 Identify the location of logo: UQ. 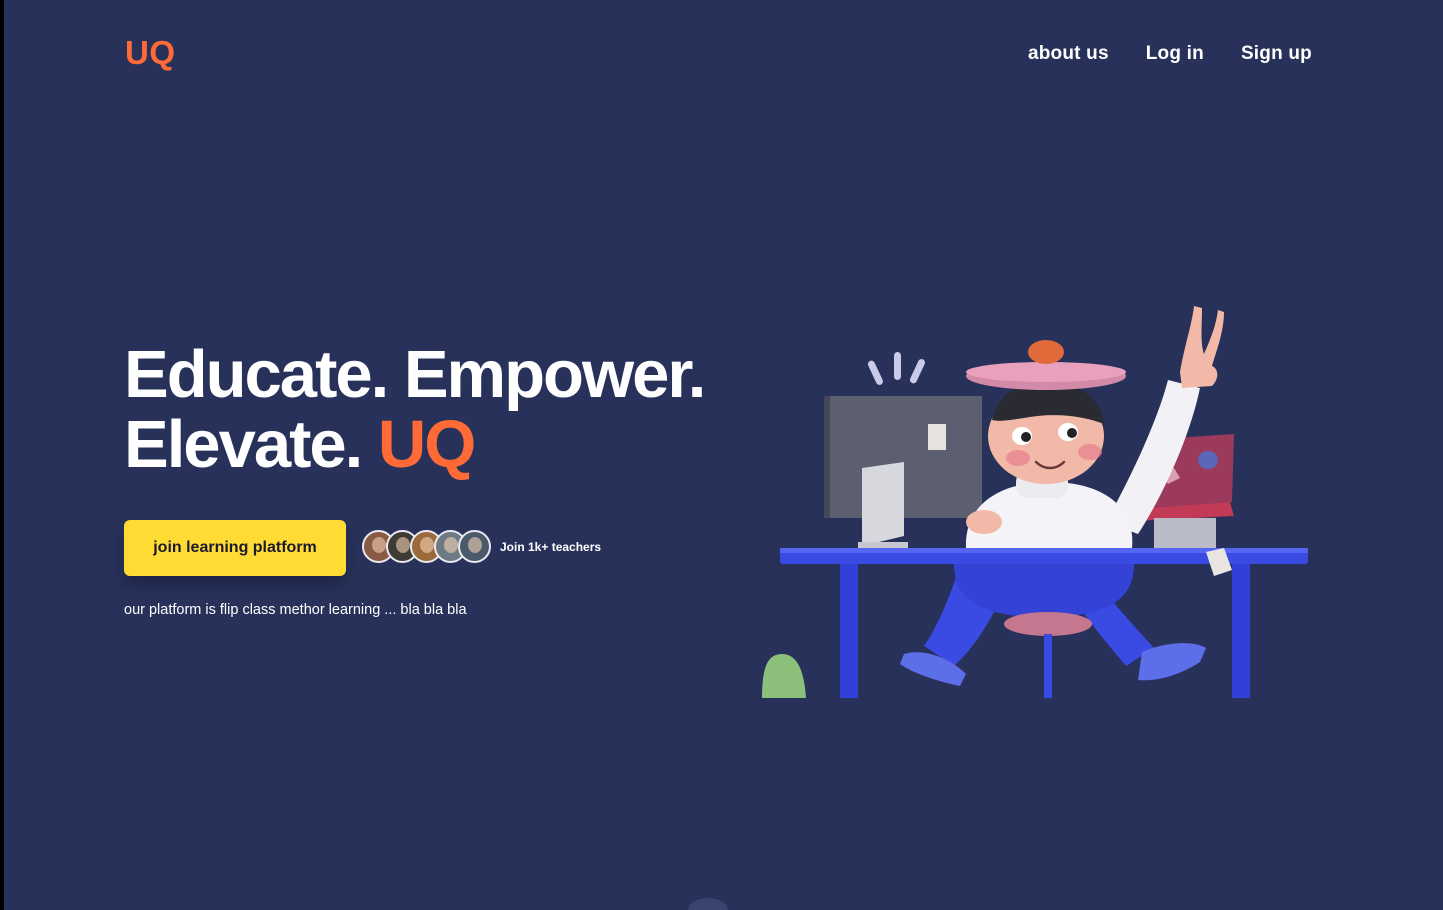
(150, 53).